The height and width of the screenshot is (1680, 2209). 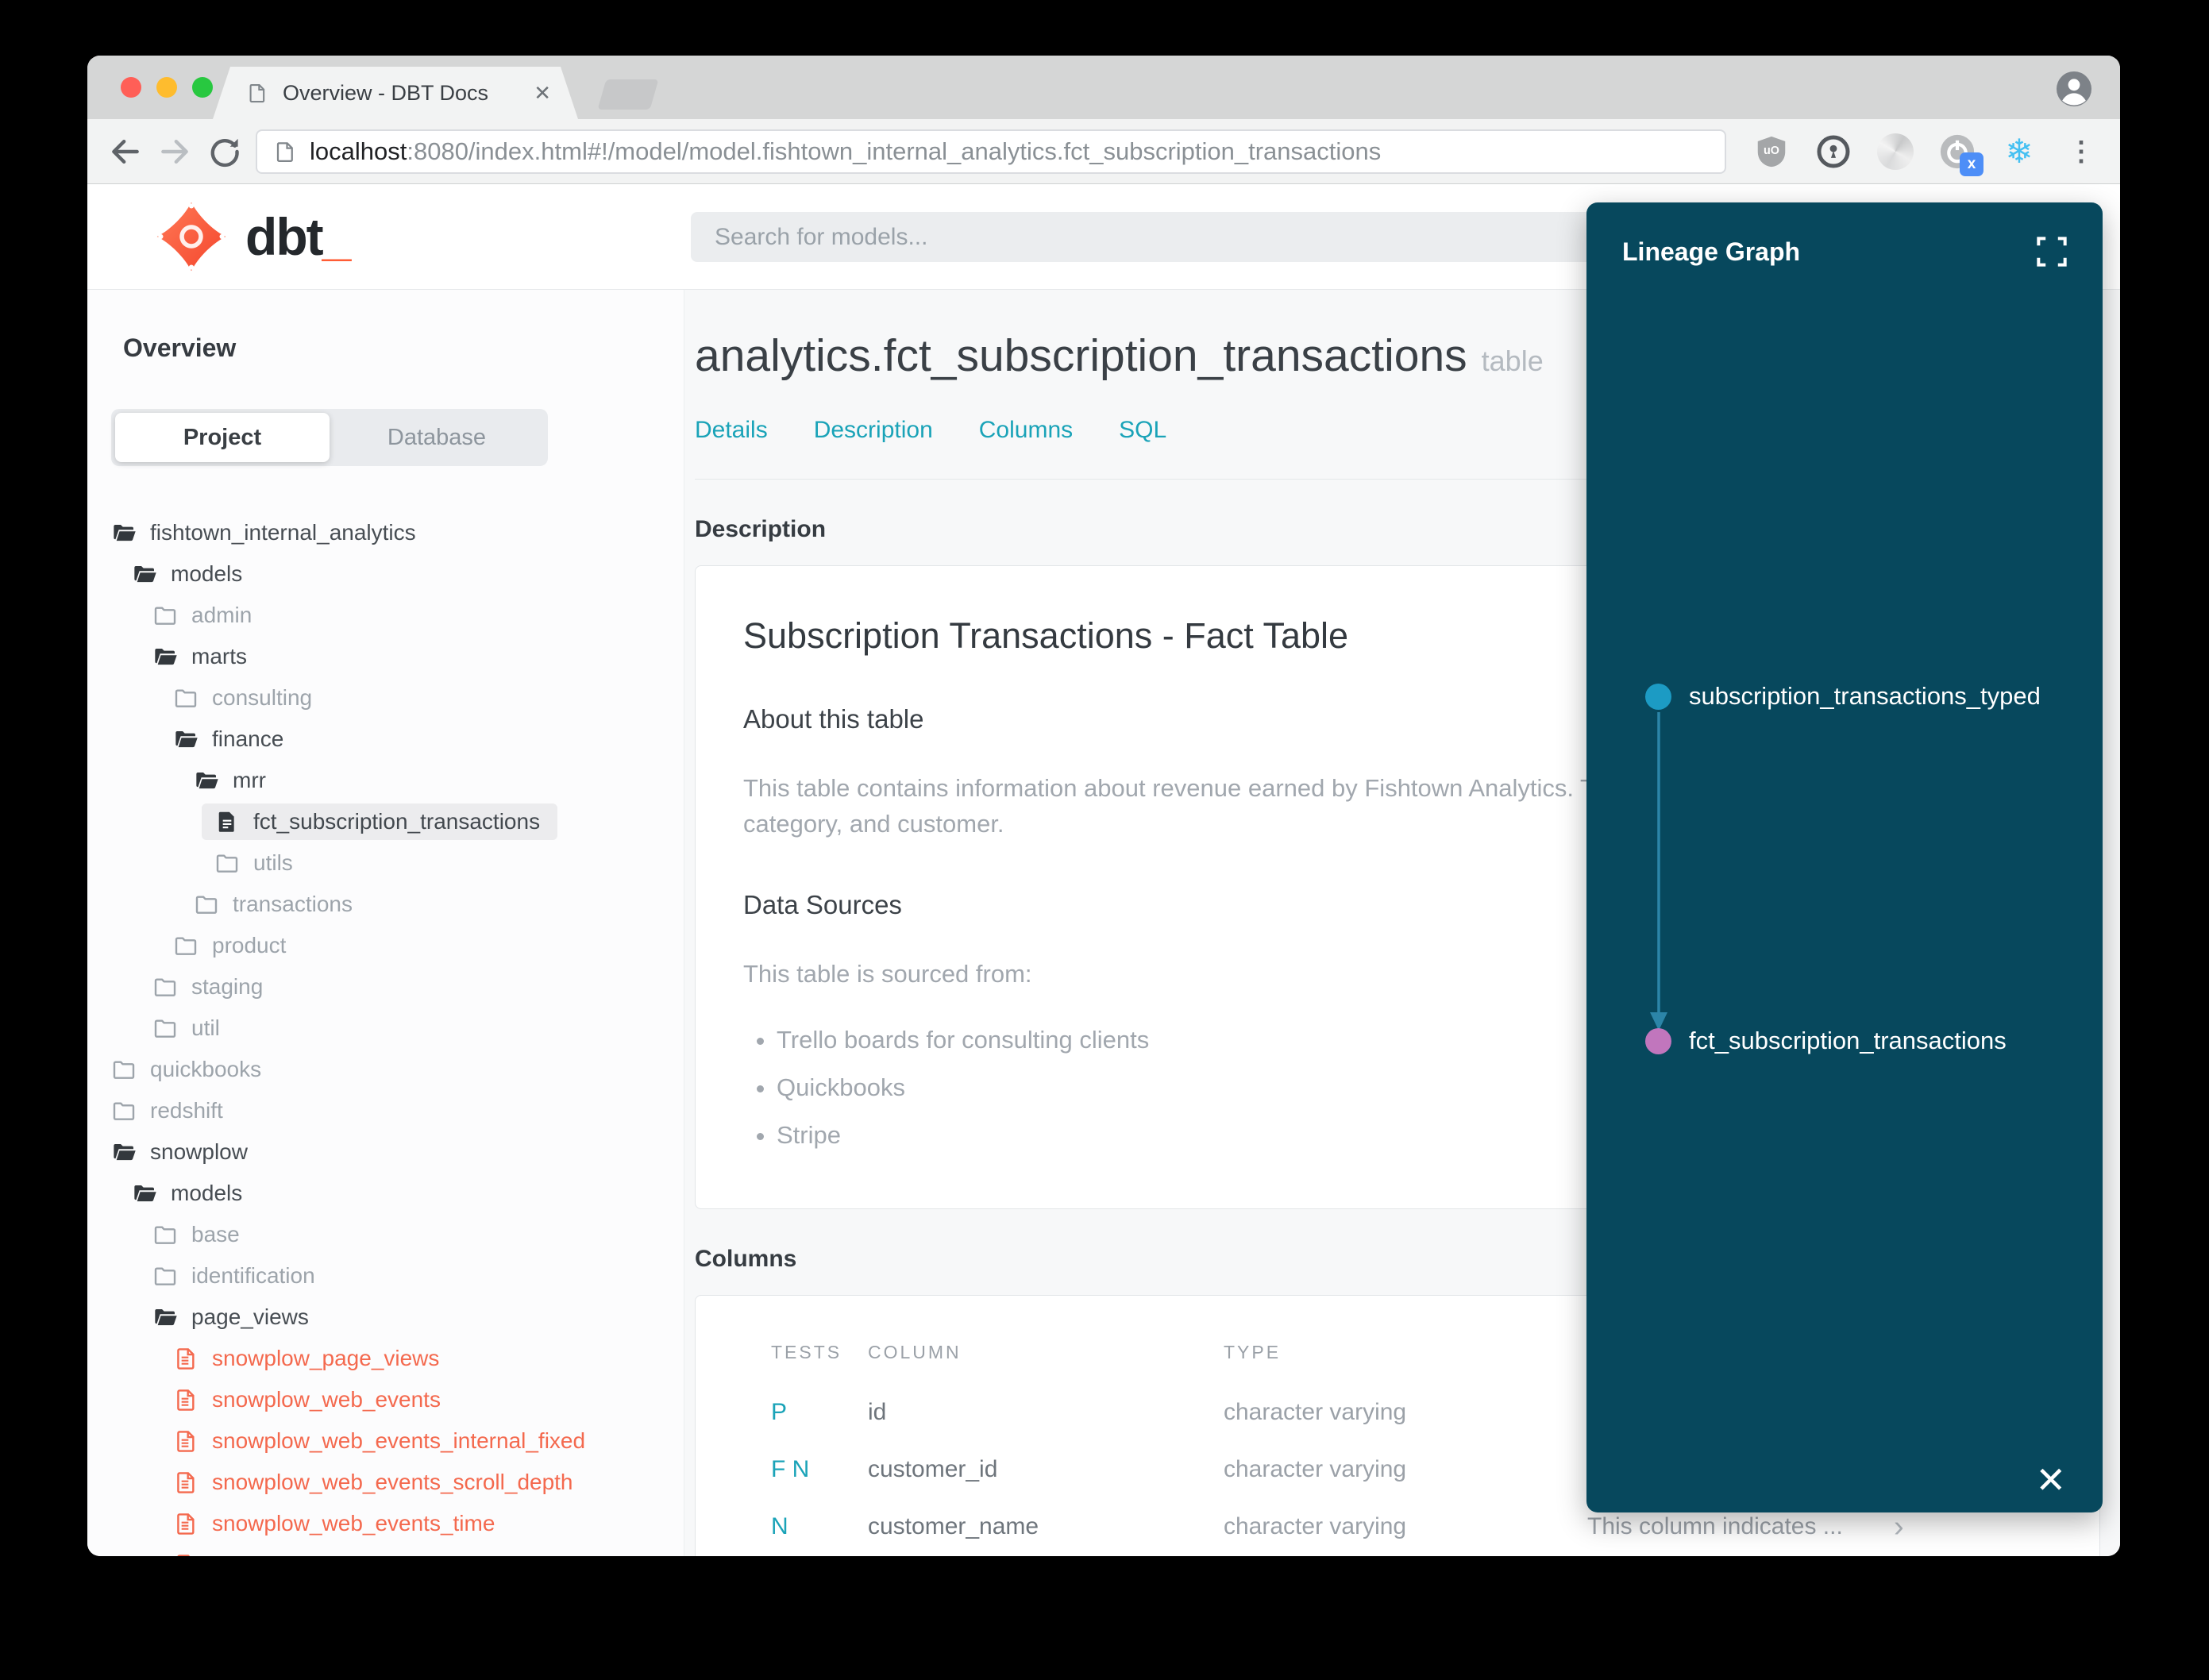 What do you see at coordinates (191, 236) in the screenshot?
I see `dbt-logo-icon` at bounding box center [191, 236].